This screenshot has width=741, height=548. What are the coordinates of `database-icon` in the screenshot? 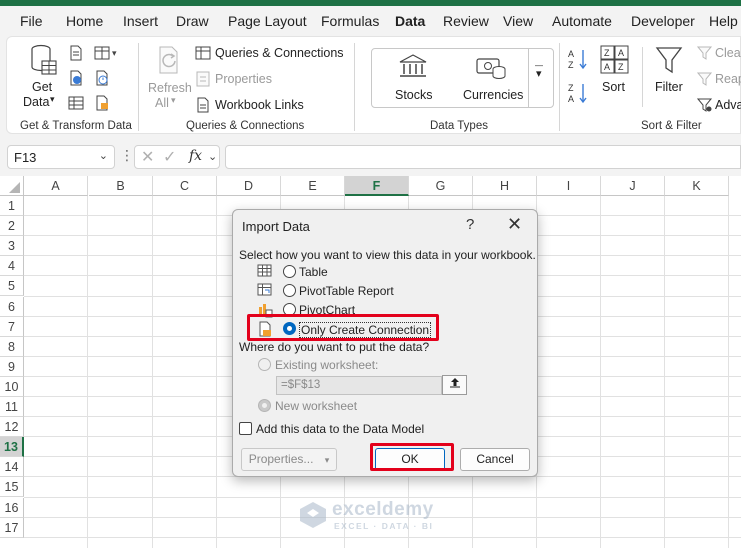 It's located at (44, 59).